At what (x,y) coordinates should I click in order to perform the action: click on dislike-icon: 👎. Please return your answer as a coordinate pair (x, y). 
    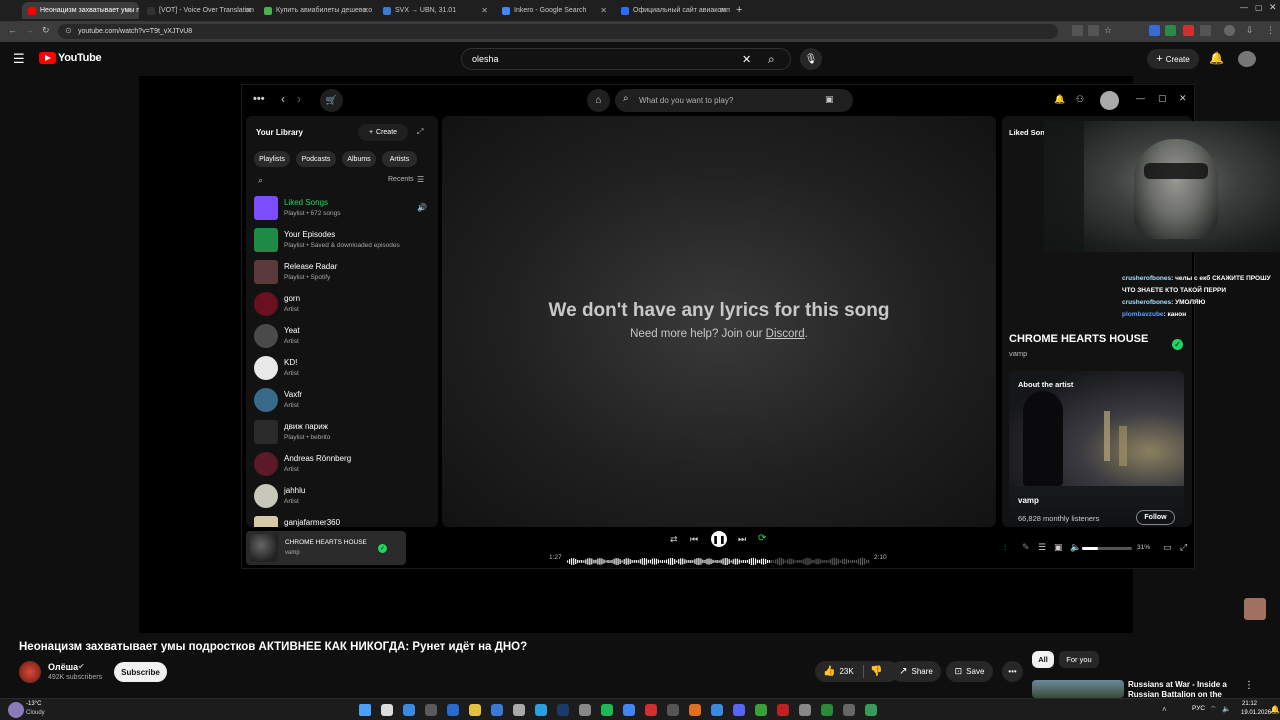
    Looking at the image, I should click on (876, 671).